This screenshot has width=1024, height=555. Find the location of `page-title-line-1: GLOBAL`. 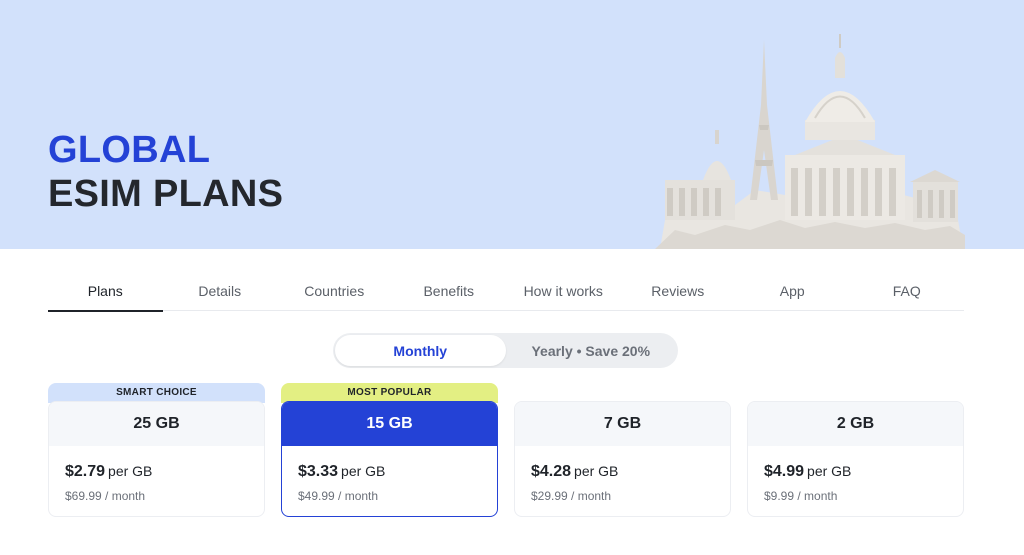

page-title-line-1: GLOBAL is located at coordinates (129, 150).